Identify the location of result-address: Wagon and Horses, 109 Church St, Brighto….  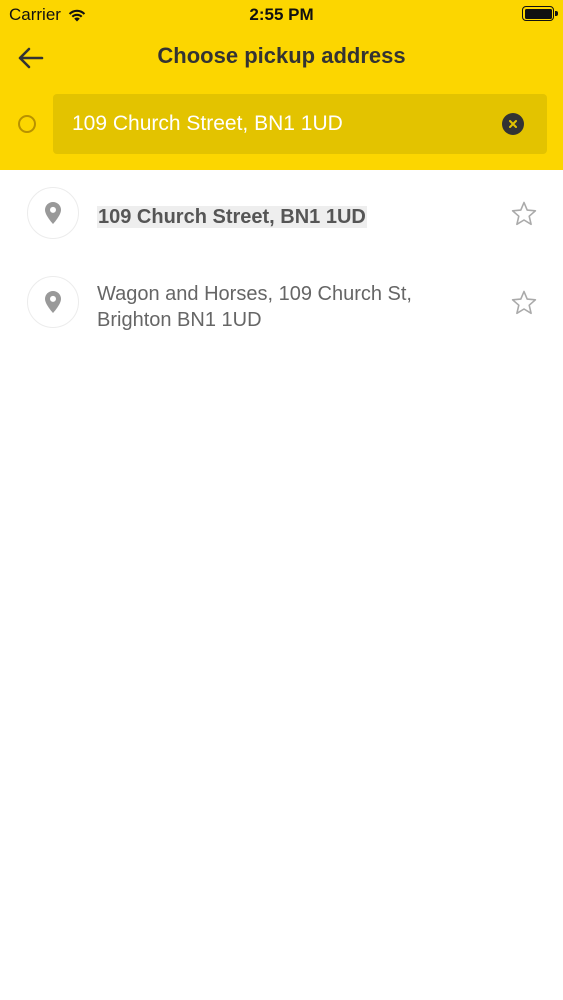
(254, 307).